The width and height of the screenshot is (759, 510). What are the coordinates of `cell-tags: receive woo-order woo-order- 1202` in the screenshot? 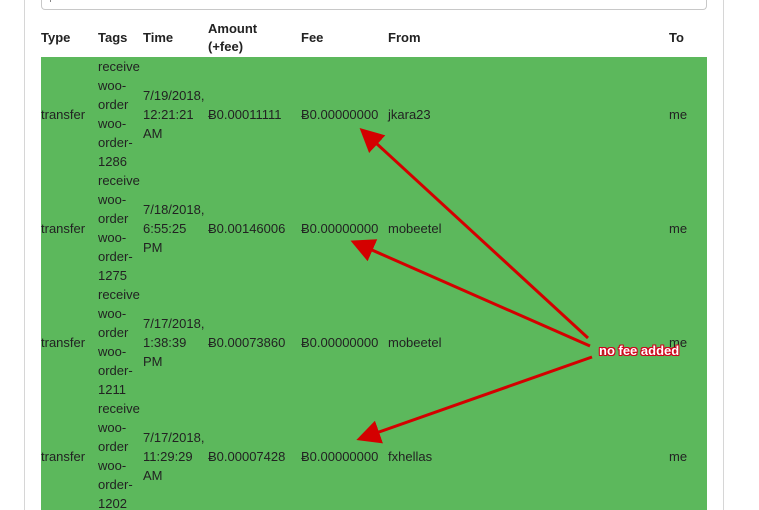 It's located at (120, 454).